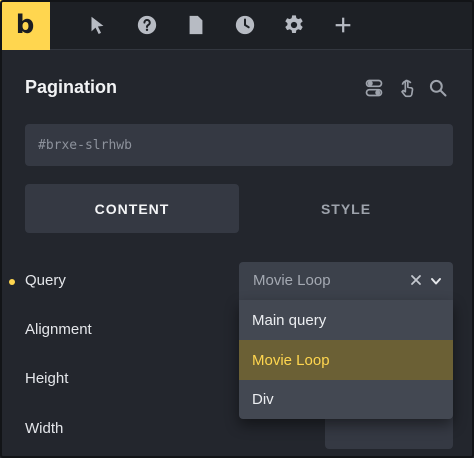 This screenshot has height=458, width=474. Describe the element at coordinates (245, 25) in the screenshot. I see `history-icon` at that location.